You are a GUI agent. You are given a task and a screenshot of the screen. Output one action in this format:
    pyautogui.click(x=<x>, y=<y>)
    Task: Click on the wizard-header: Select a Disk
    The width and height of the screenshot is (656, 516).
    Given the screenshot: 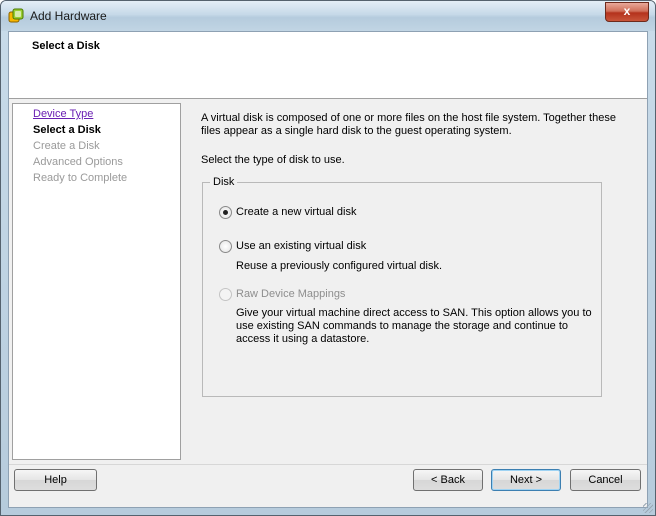 What is the action you would take?
    pyautogui.click(x=328, y=65)
    